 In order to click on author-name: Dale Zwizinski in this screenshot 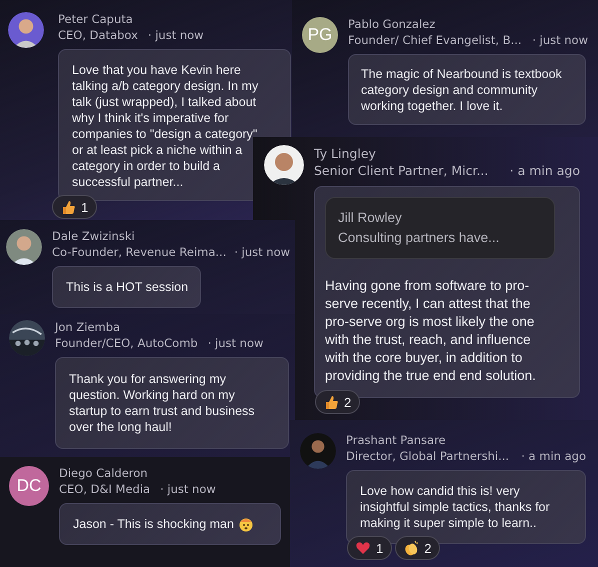, I will do `click(93, 236)`.